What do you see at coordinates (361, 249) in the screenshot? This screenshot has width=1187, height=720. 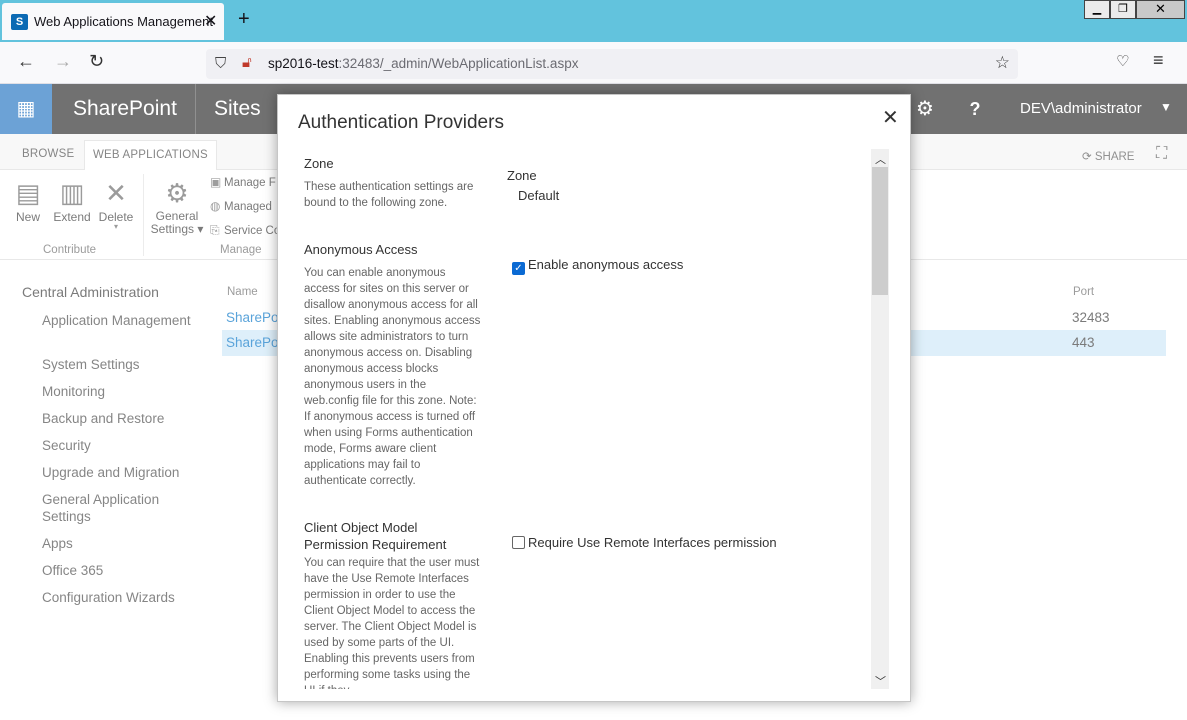 I see `anonymous-section-title: Anonymous Access` at bounding box center [361, 249].